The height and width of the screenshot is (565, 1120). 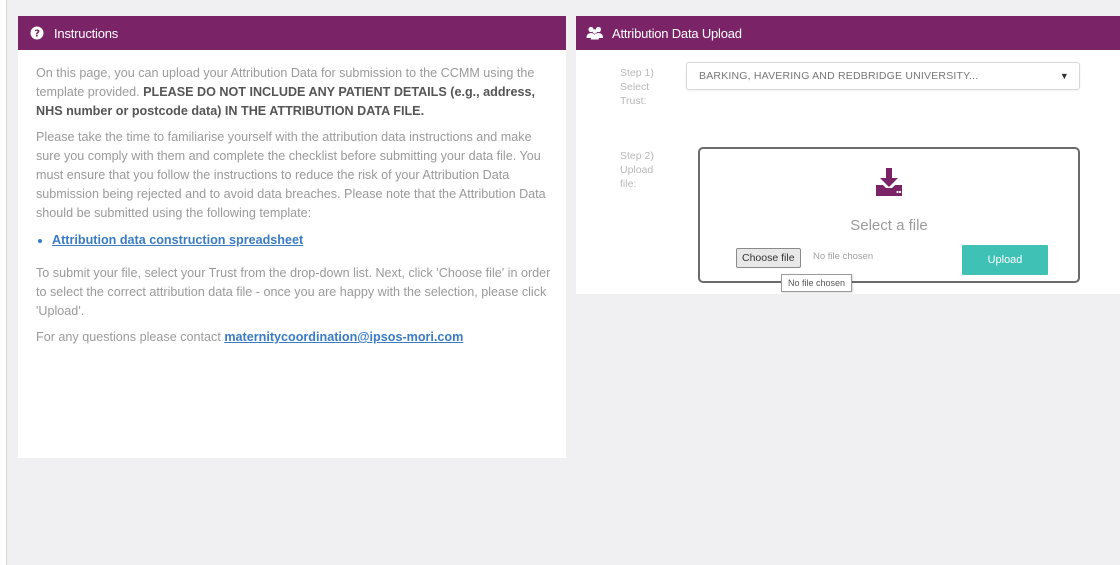 I want to click on instructions-header: ? Instructions, so click(x=292, y=33).